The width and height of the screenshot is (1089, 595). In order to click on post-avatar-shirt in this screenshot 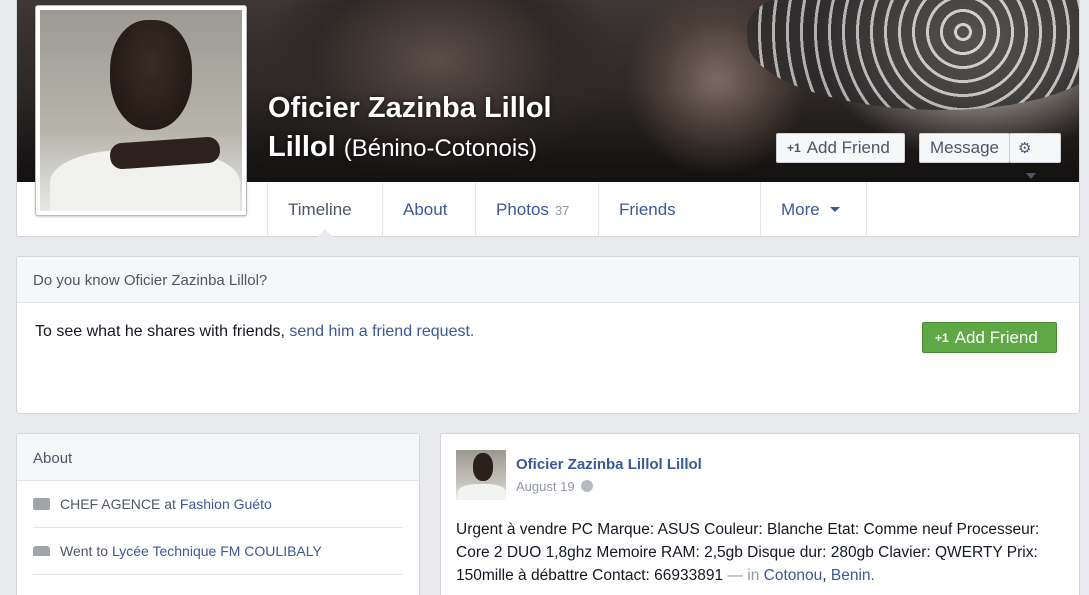, I will do `click(482, 492)`.